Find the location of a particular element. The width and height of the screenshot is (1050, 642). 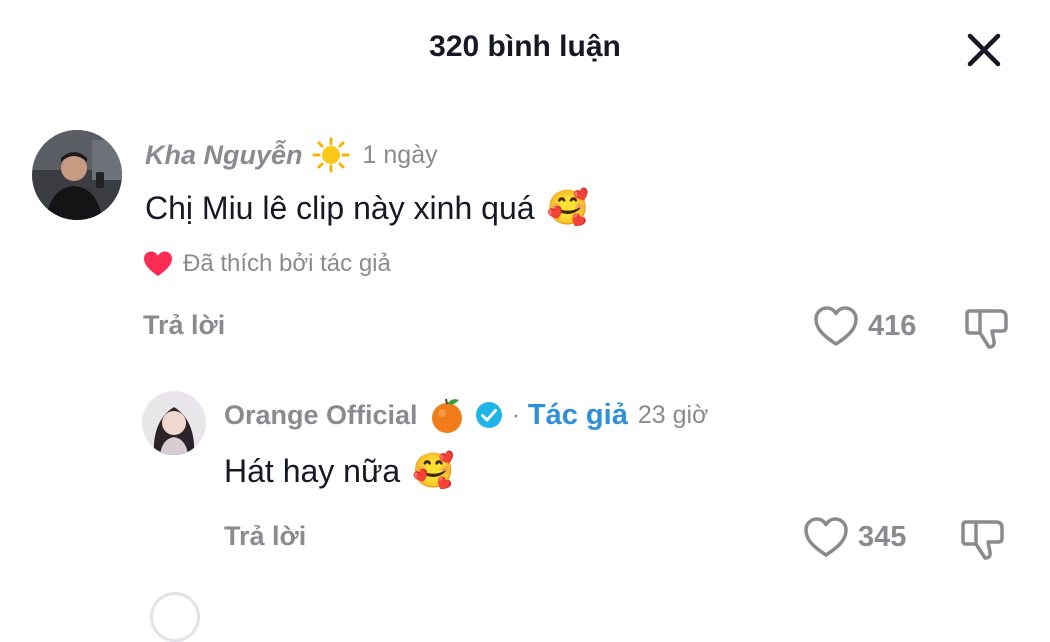

comment-time: 23 giờ is located at coordinates (673, 414).